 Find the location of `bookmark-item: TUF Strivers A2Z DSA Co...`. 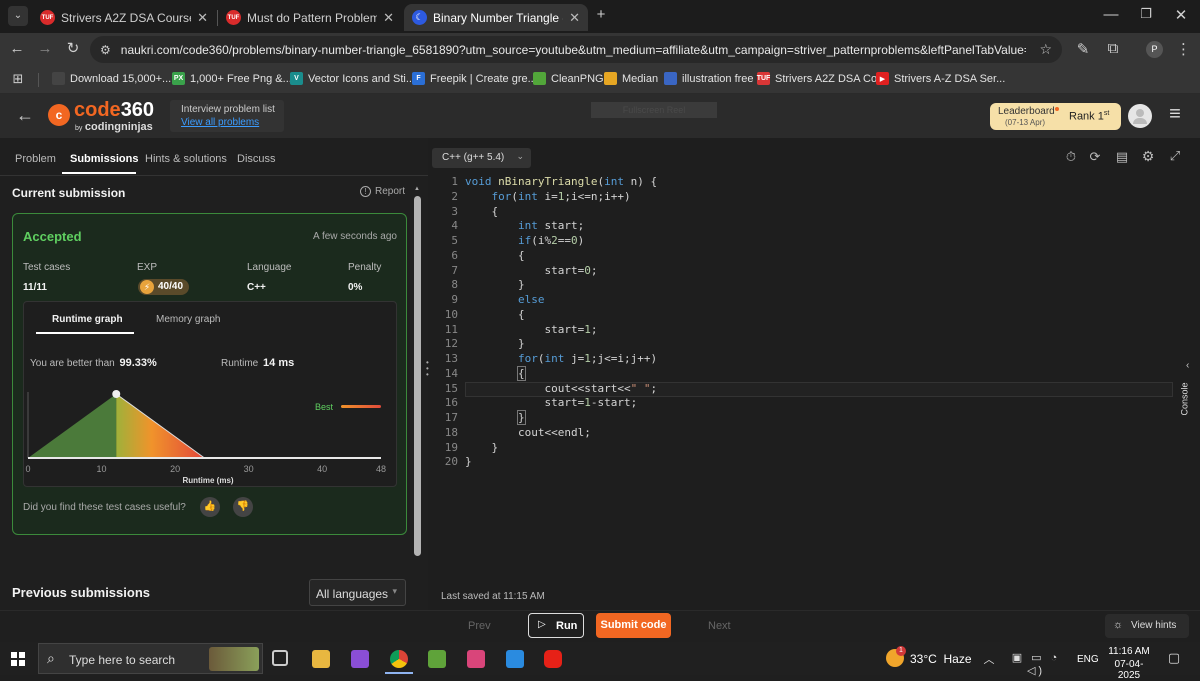

bookmark-item: TUF Strivers A2Z DSA Co... is located at coordinates (821, 78).